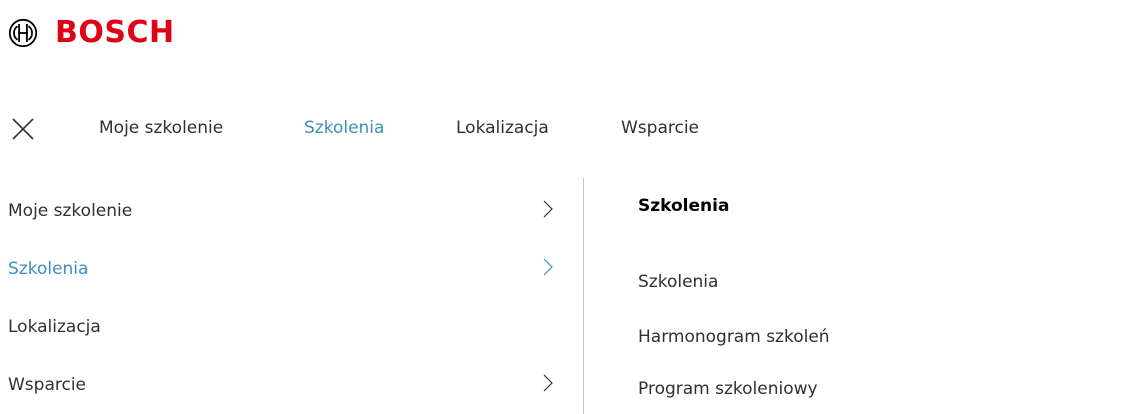 Image resolution: width=1148 pixels, height=414 pixels. Describe the element at coordinates (23, 33) in the screenshot. I see `bosch-armature-icon` at that location.